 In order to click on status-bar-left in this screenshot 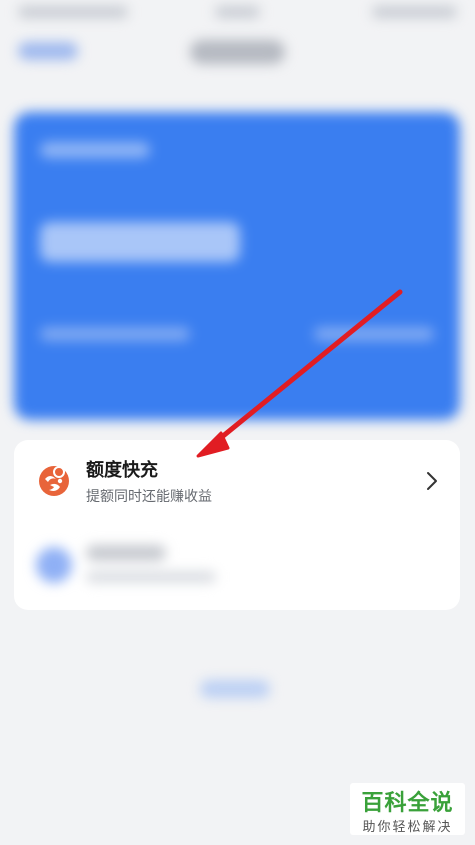, I will do `click(73, 12)`.